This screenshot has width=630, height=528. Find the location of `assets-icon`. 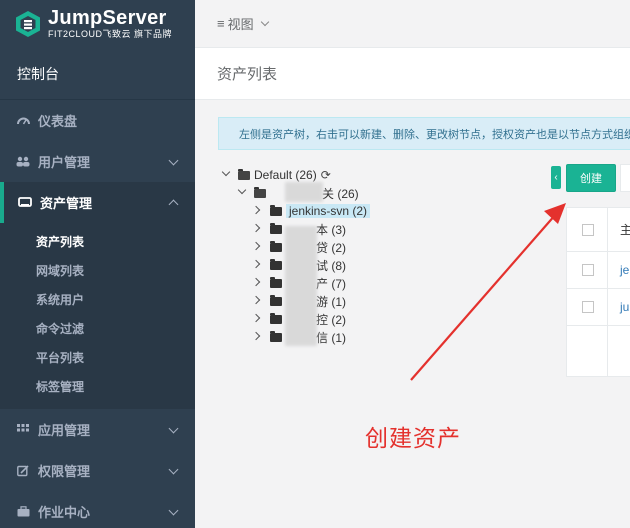

assets-icon is located at coordinates (25, 203).